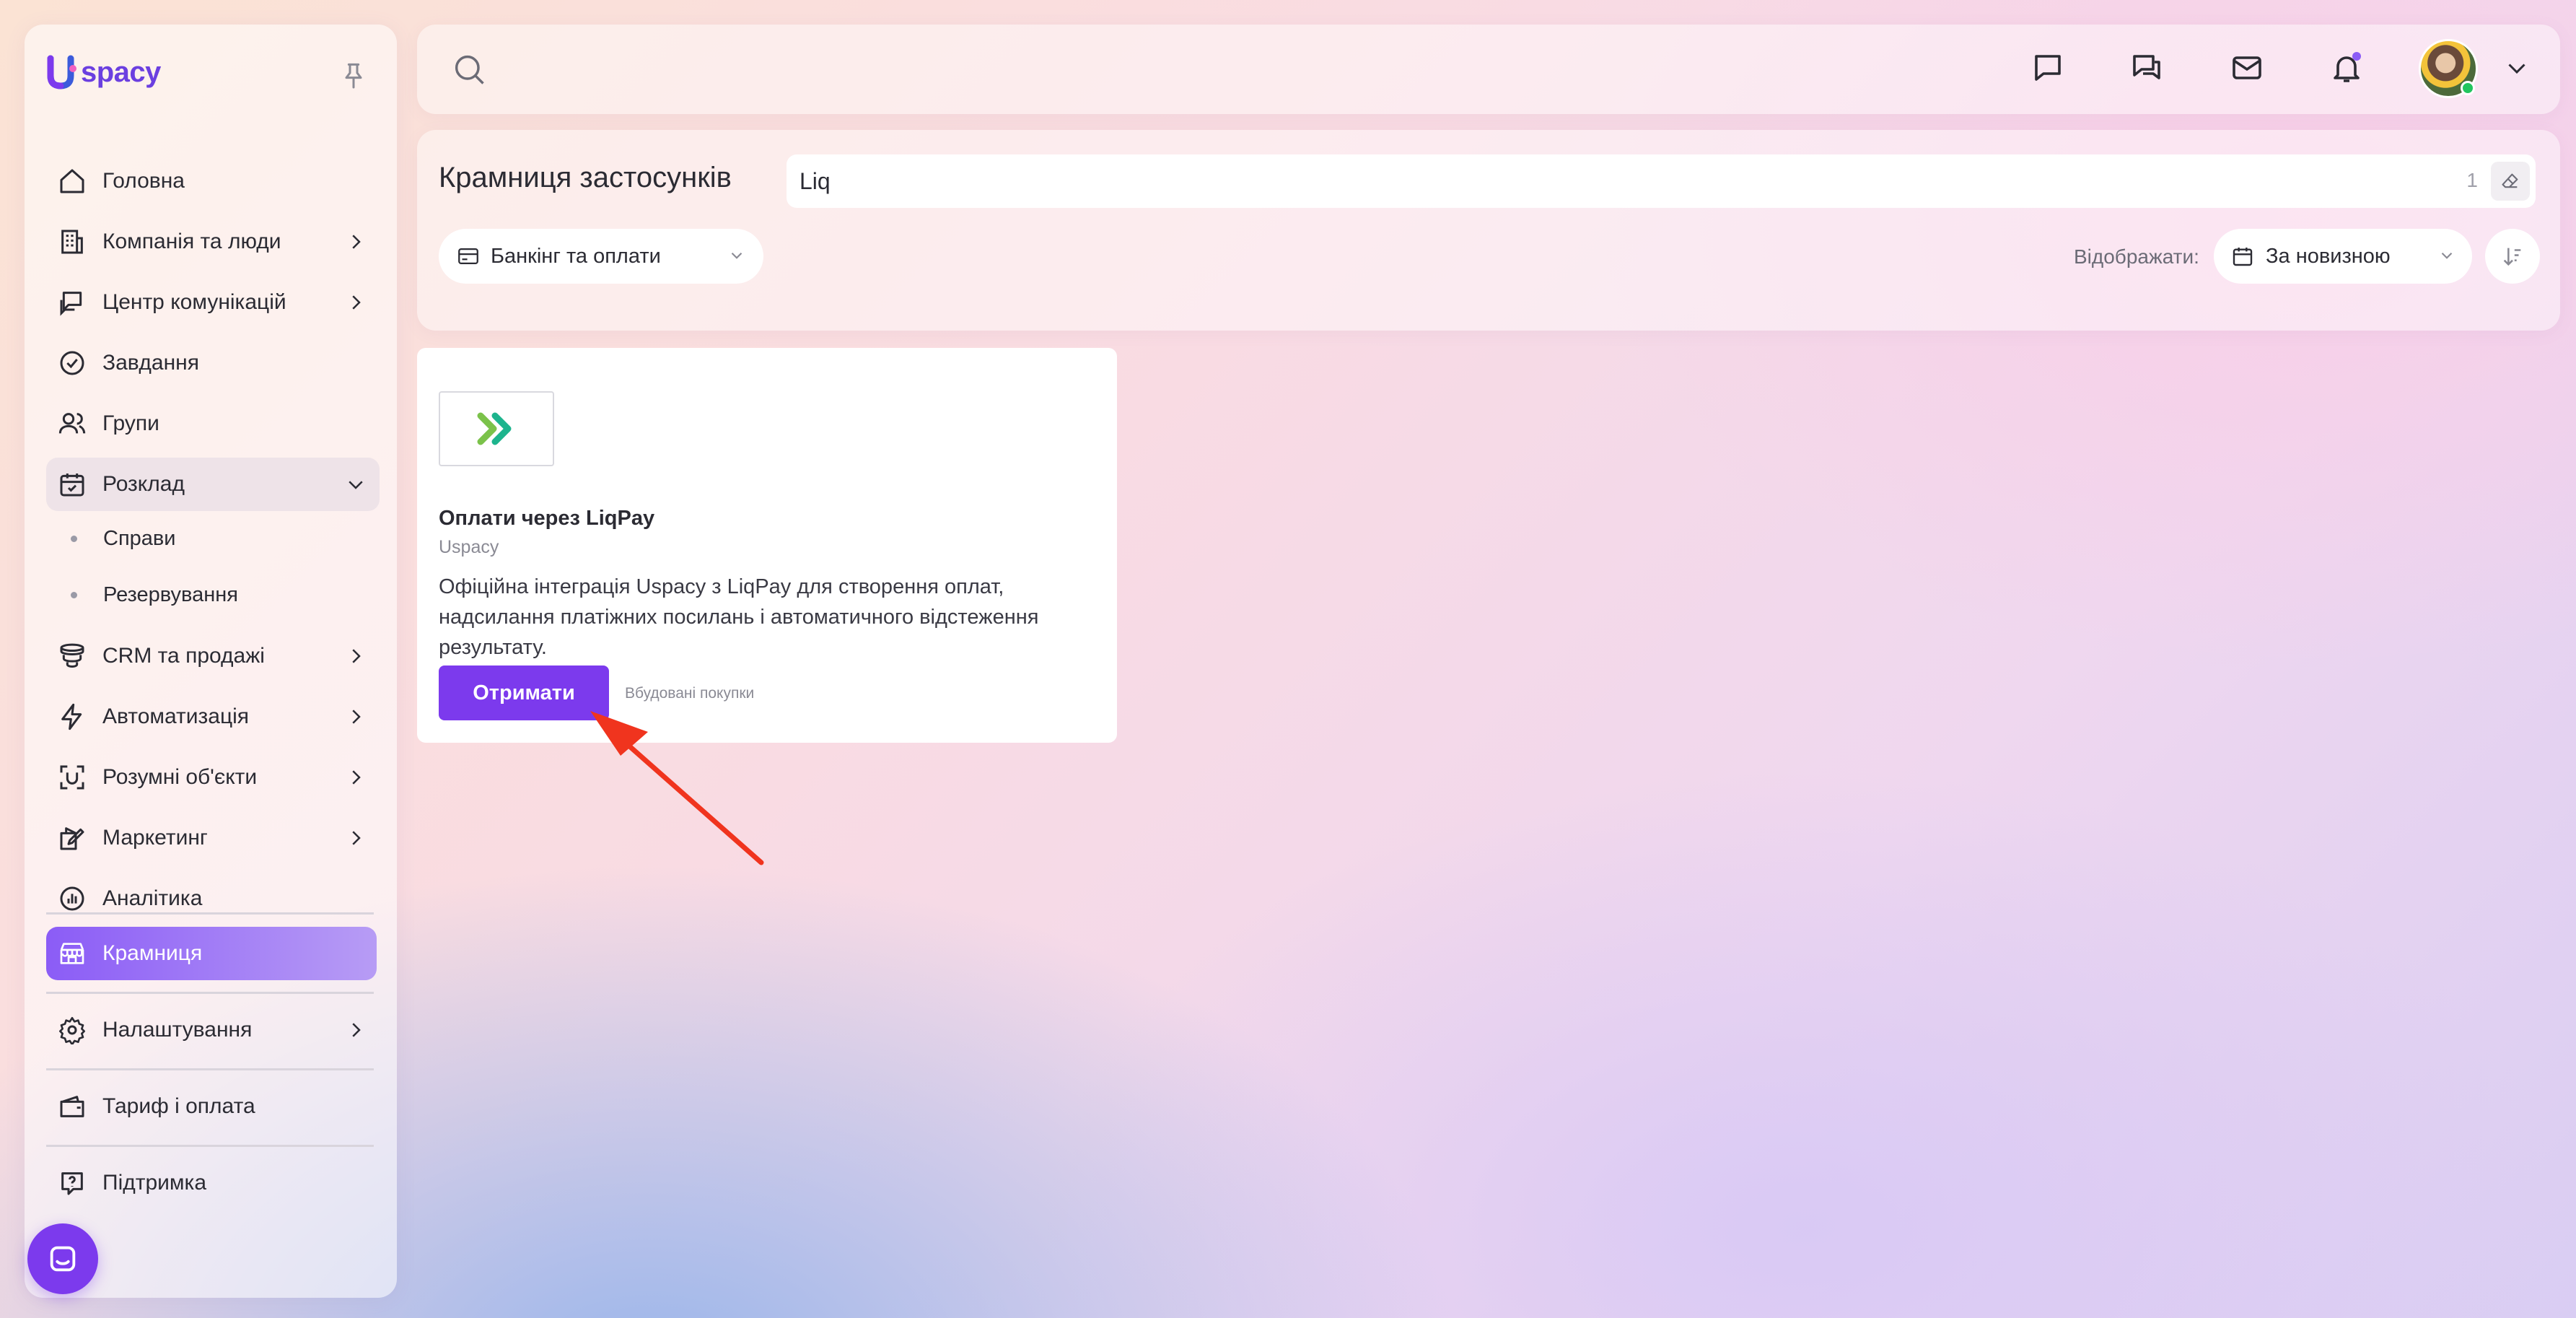 Image resolution: width=2576 pixels, height=1318 pixels. What do you see at coordinates (72, 716) in the screenshot?
I see `lightning-icon` at bounding box center [72, 716].